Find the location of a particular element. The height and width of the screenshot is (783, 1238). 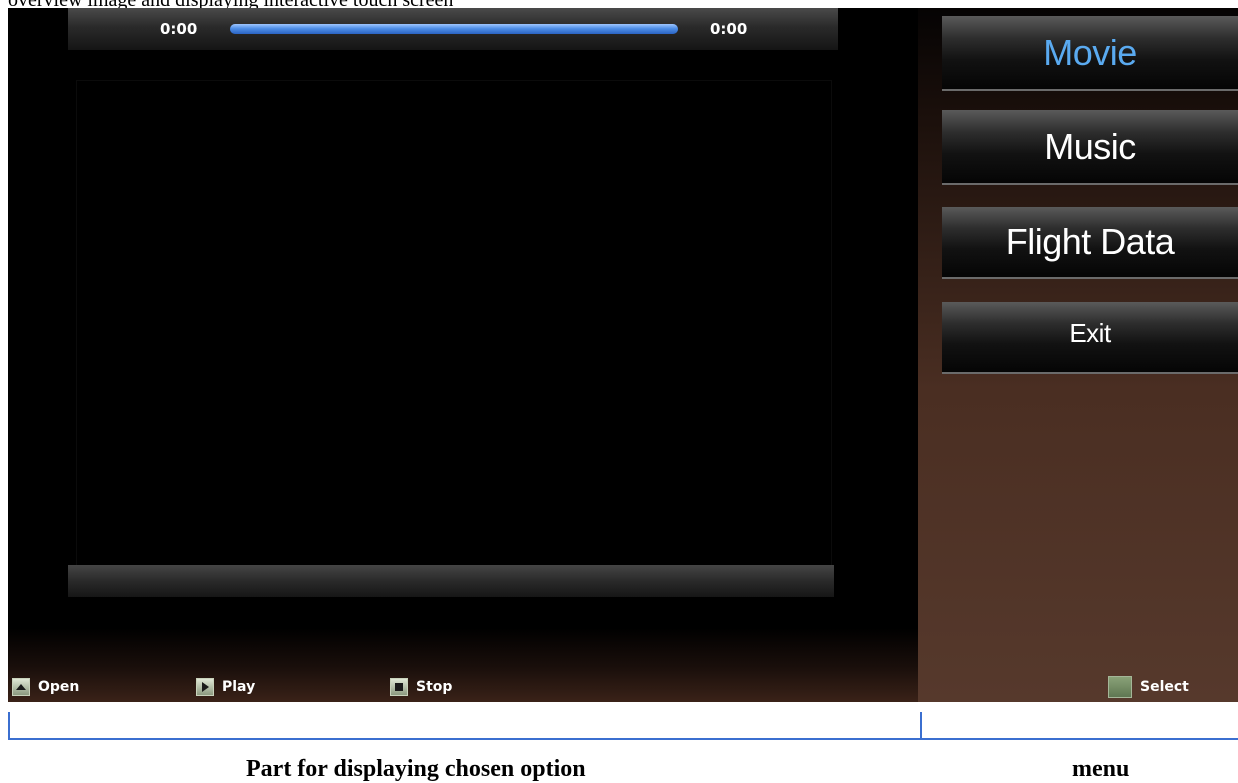

player-bottom-bar is located at coordinates (451, 581).